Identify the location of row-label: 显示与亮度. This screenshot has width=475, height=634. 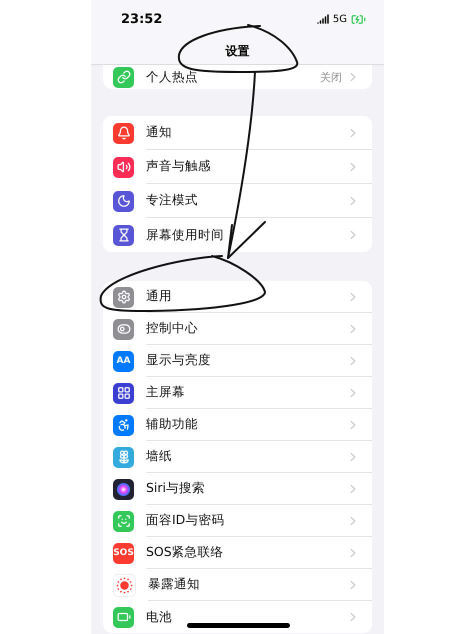
(178, 360).